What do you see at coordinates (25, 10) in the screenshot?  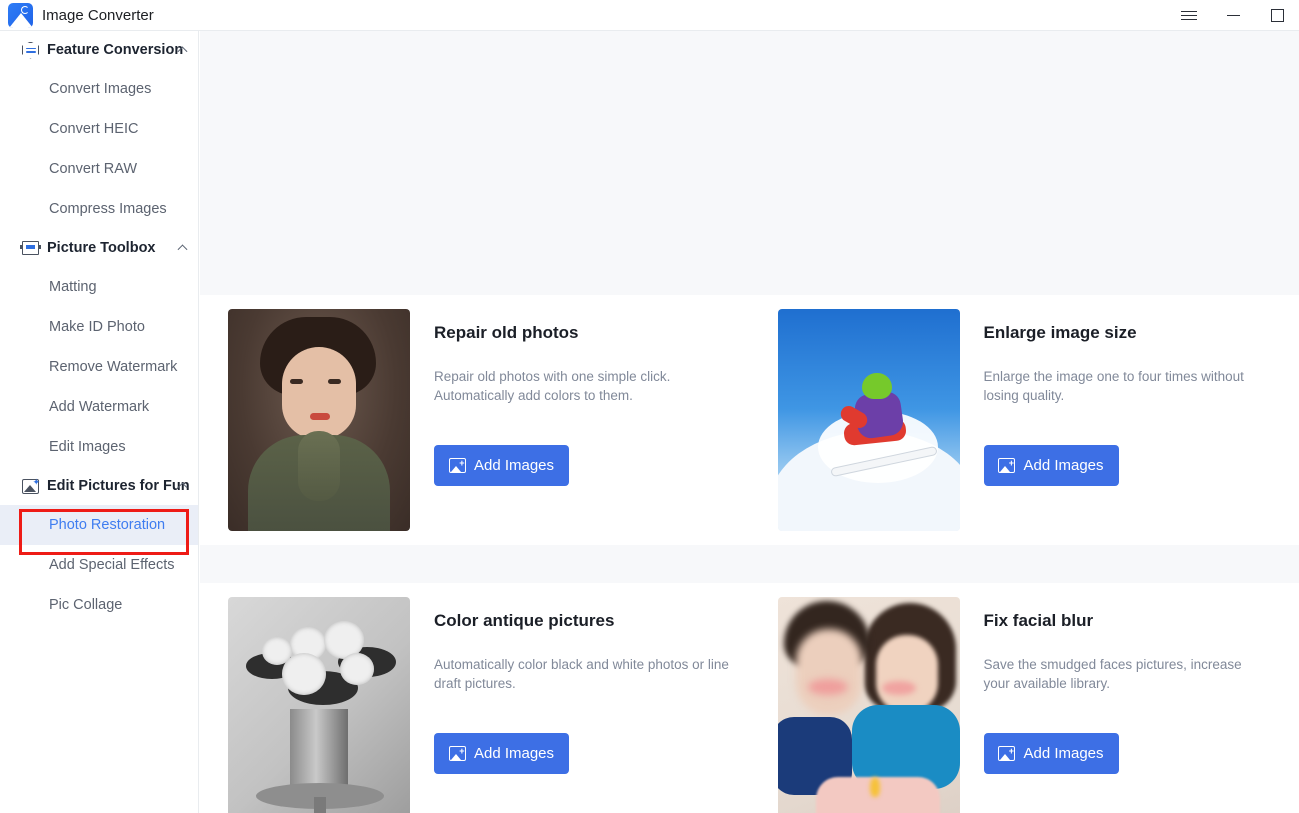 I see `logo-refresh-ring` at bounding box center [25, 10].